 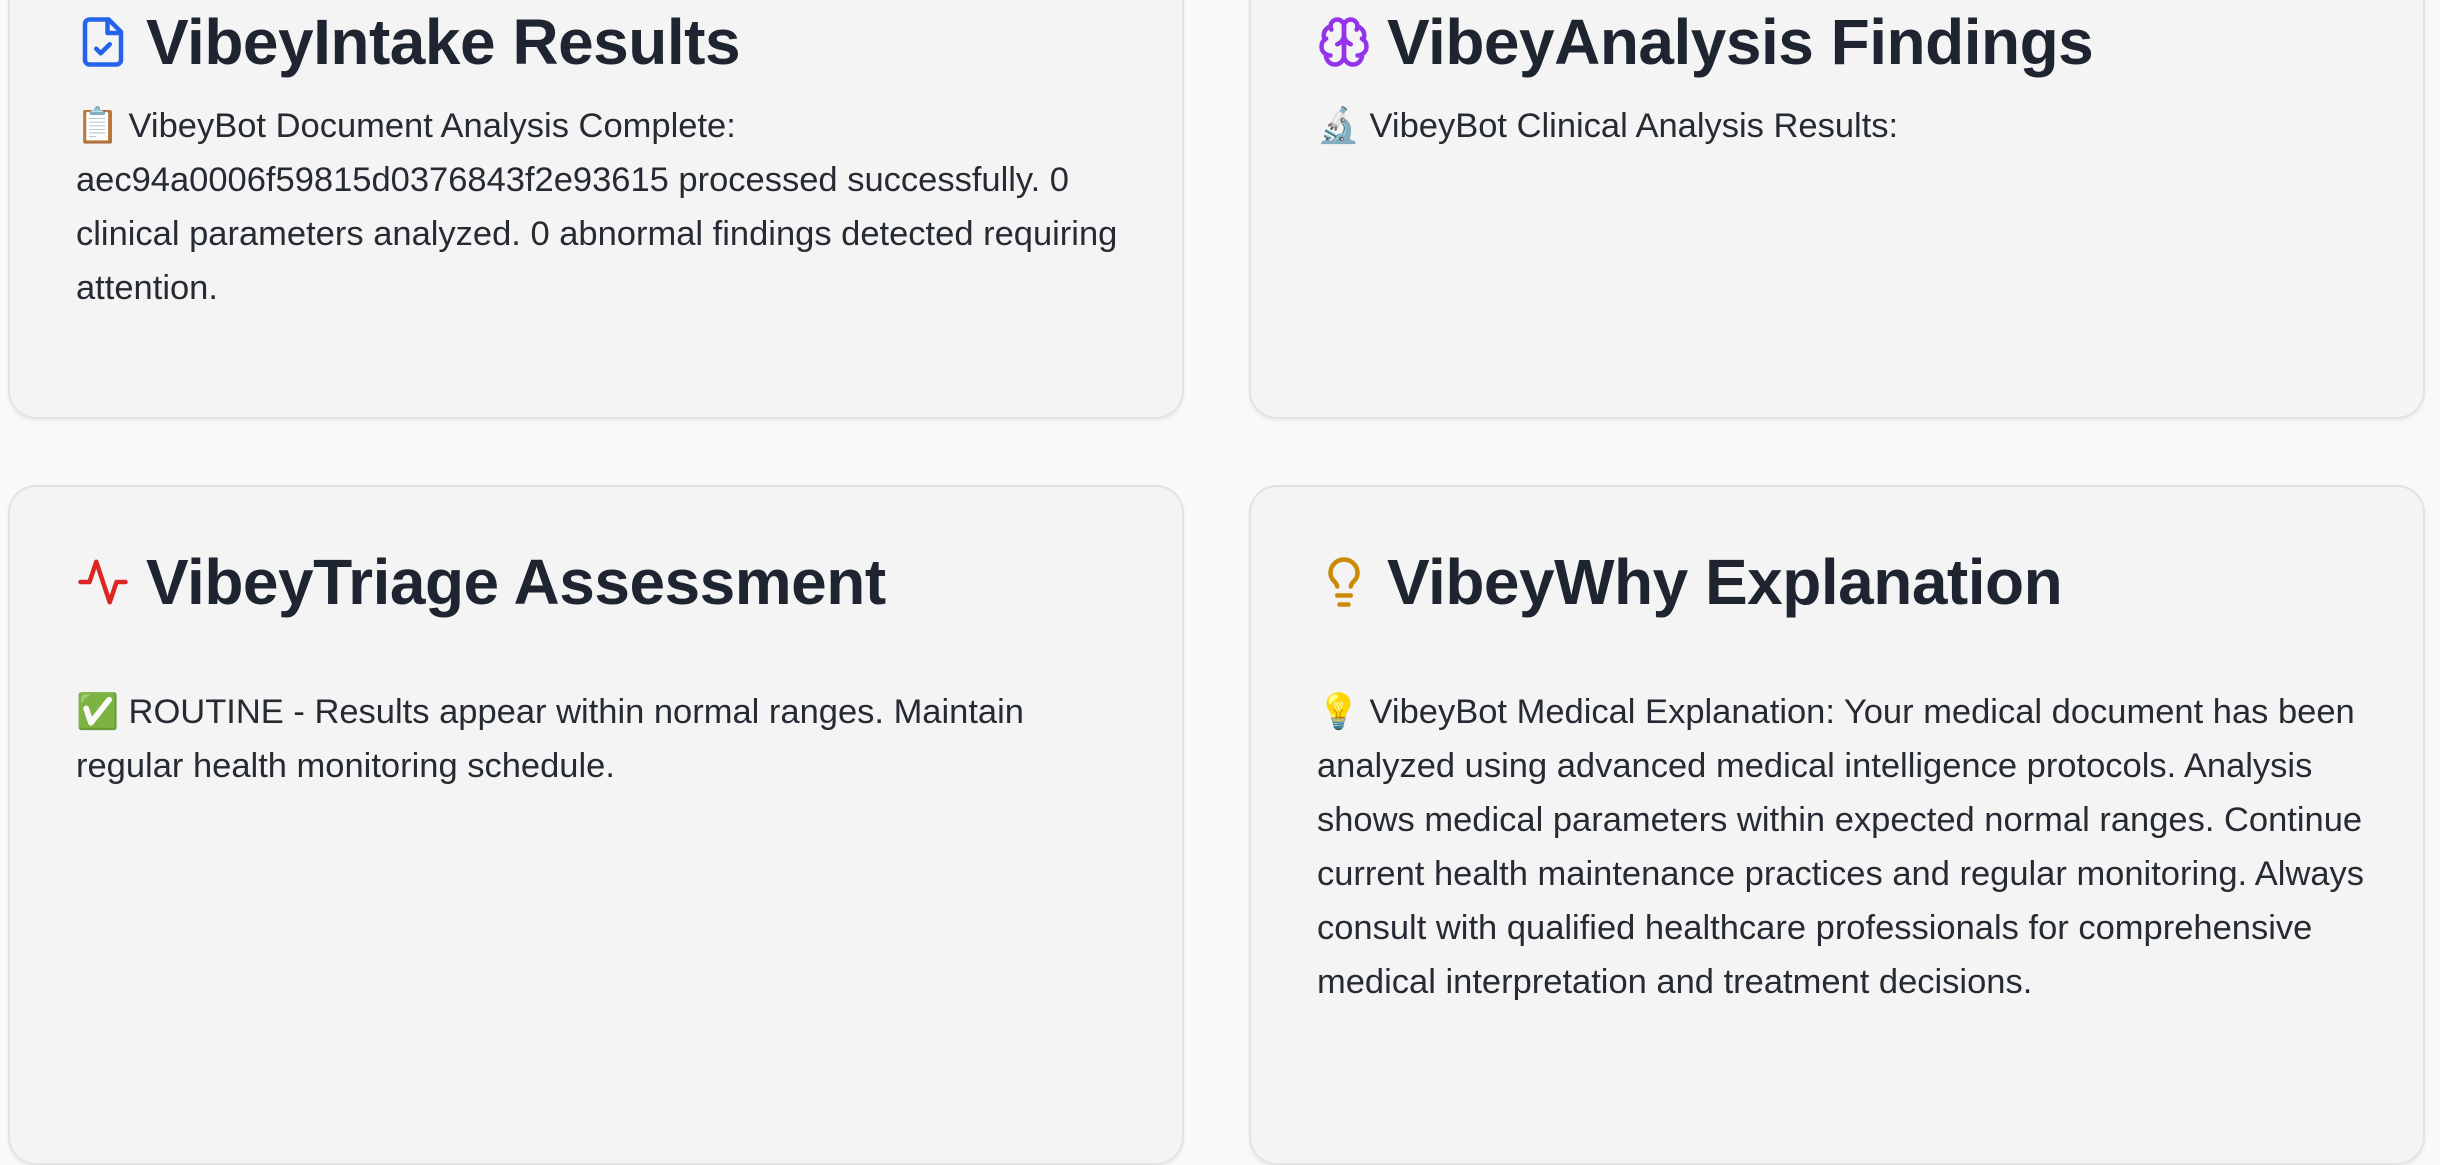 I want to click on card-header: VibeyTriage Assessment, so click(x=481, y=582).